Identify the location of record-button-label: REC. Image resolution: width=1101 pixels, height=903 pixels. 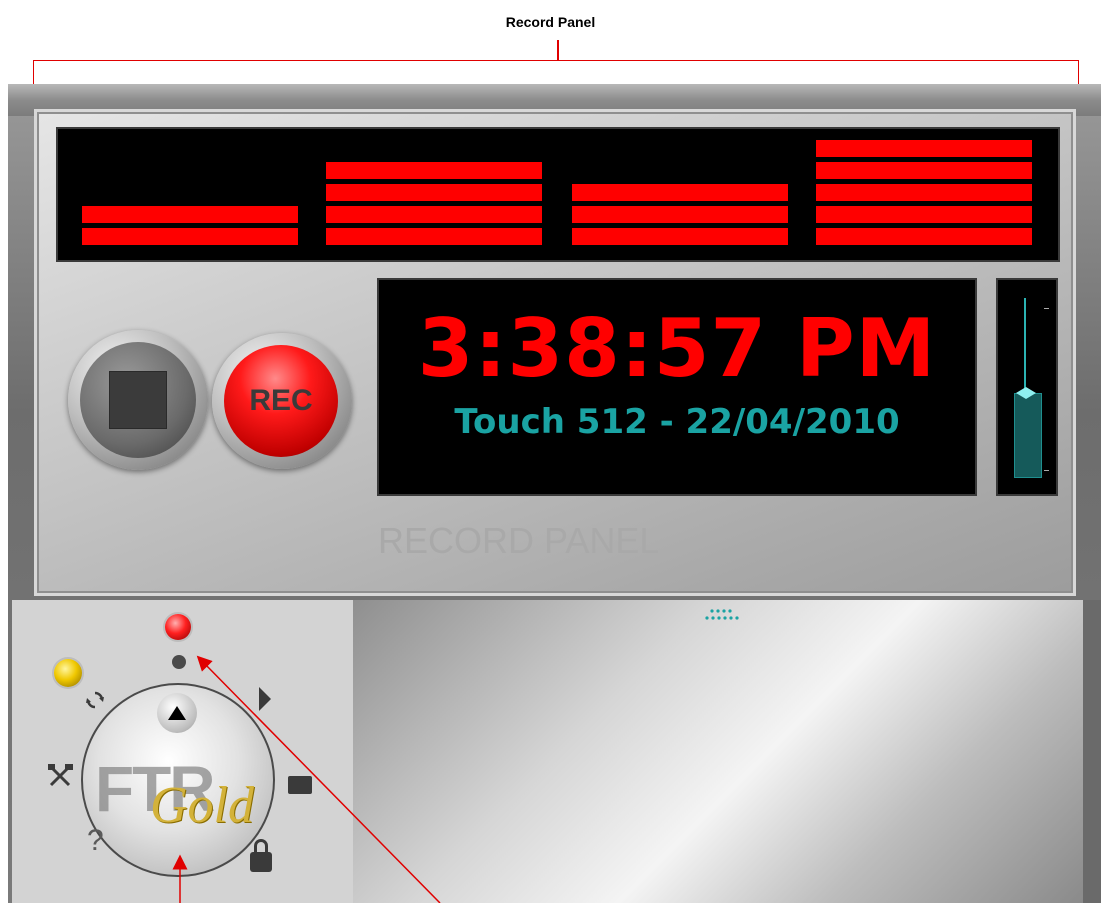
(281, 400).